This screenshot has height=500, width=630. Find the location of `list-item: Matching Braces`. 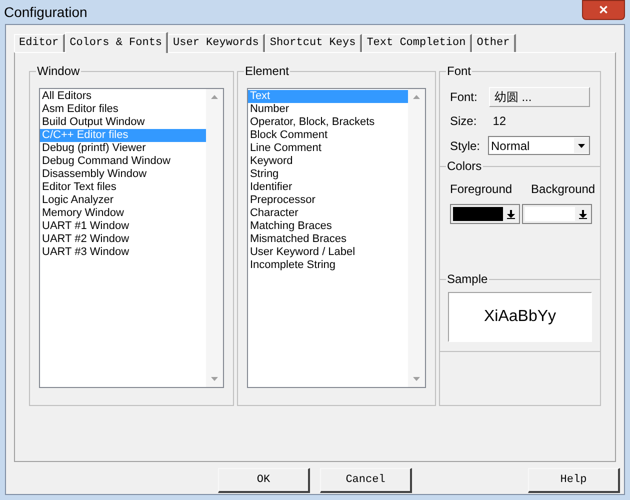

list-item: Matching Braces is located at coordinates (328, 226).